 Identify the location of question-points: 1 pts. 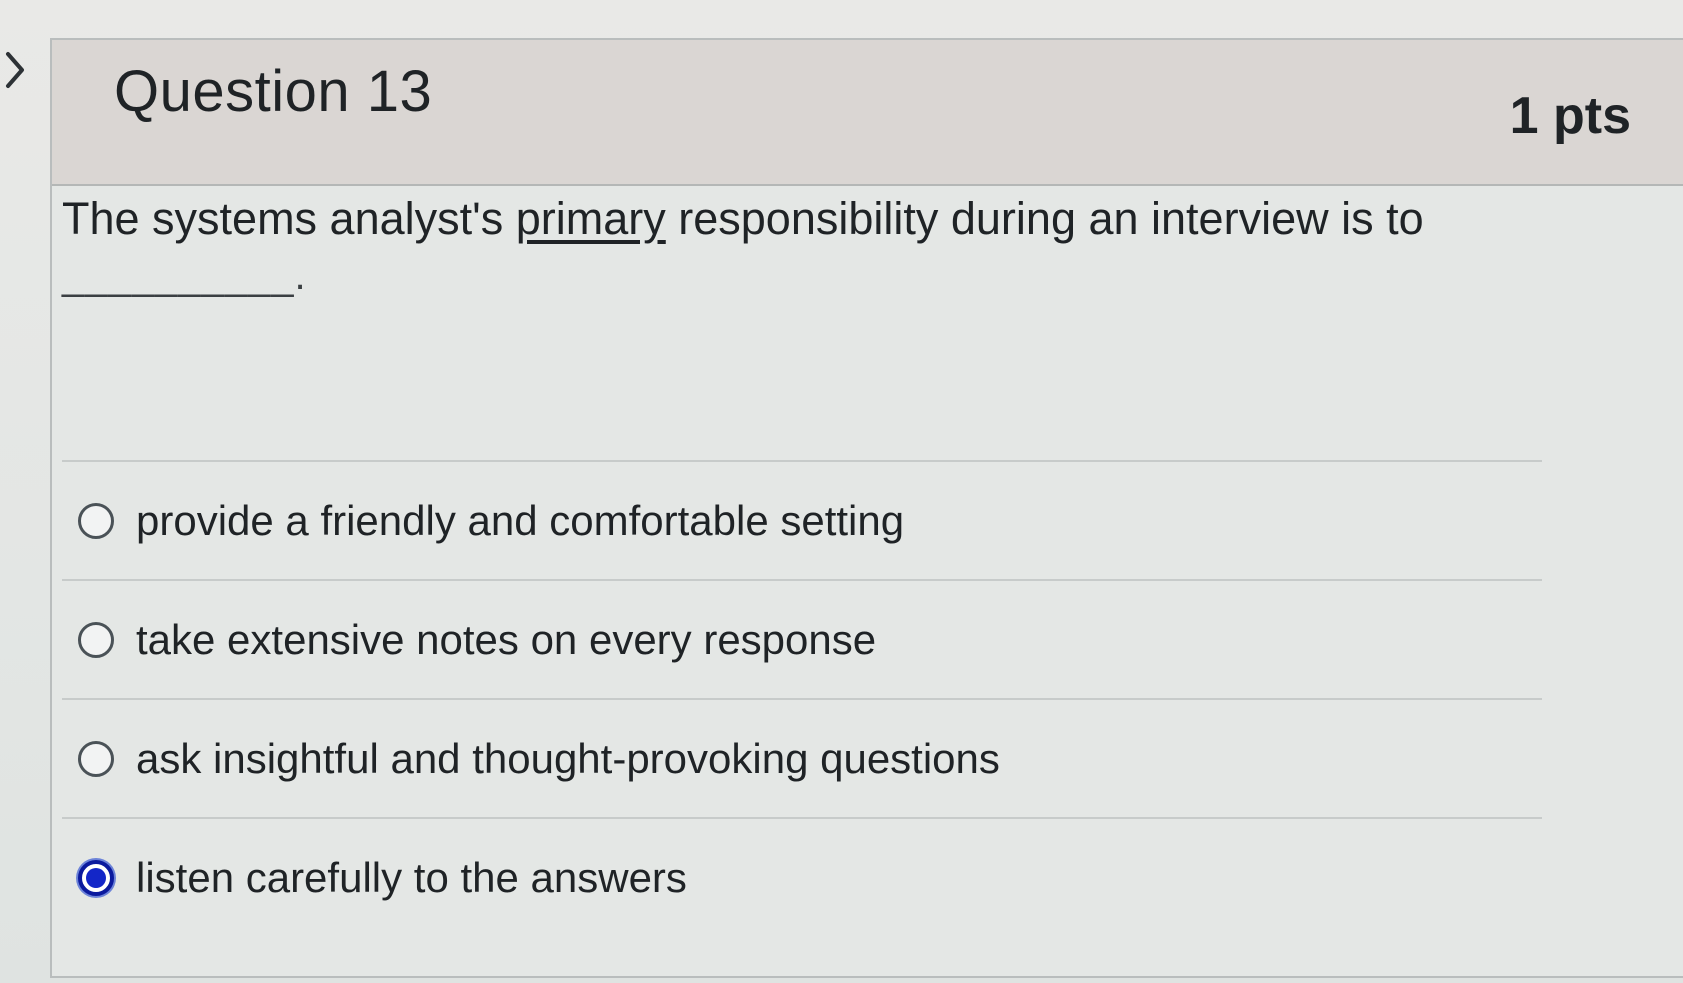
(1570, 116).